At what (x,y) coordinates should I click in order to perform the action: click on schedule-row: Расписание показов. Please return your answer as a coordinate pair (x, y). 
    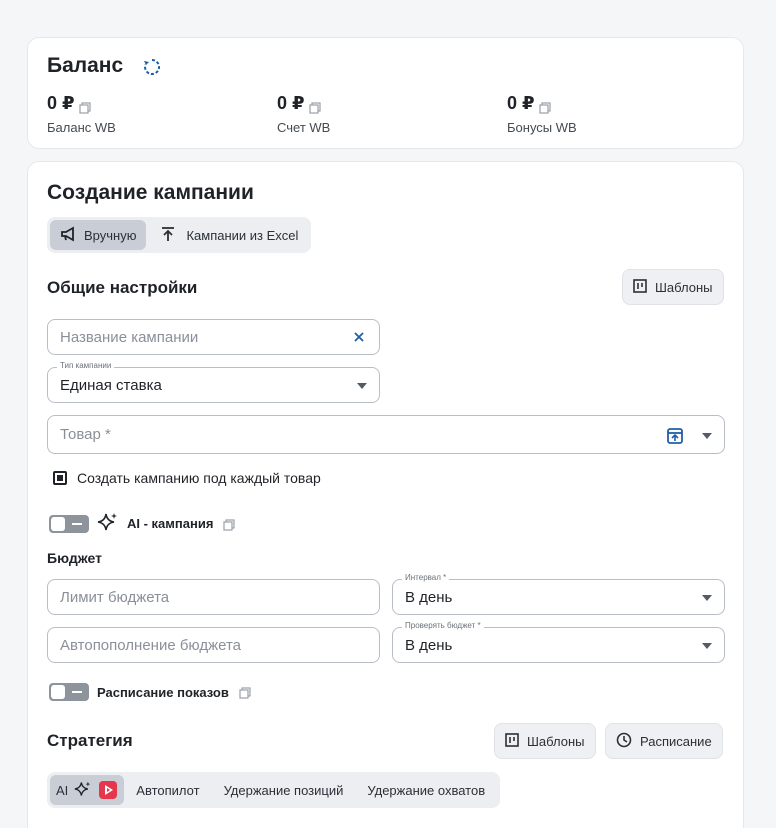
    Looking at the image, I should click on (150, 692).